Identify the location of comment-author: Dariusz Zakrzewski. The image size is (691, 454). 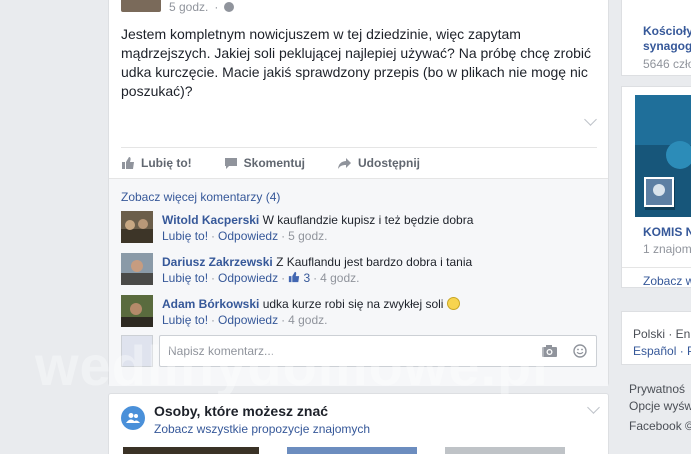
(217, 262).